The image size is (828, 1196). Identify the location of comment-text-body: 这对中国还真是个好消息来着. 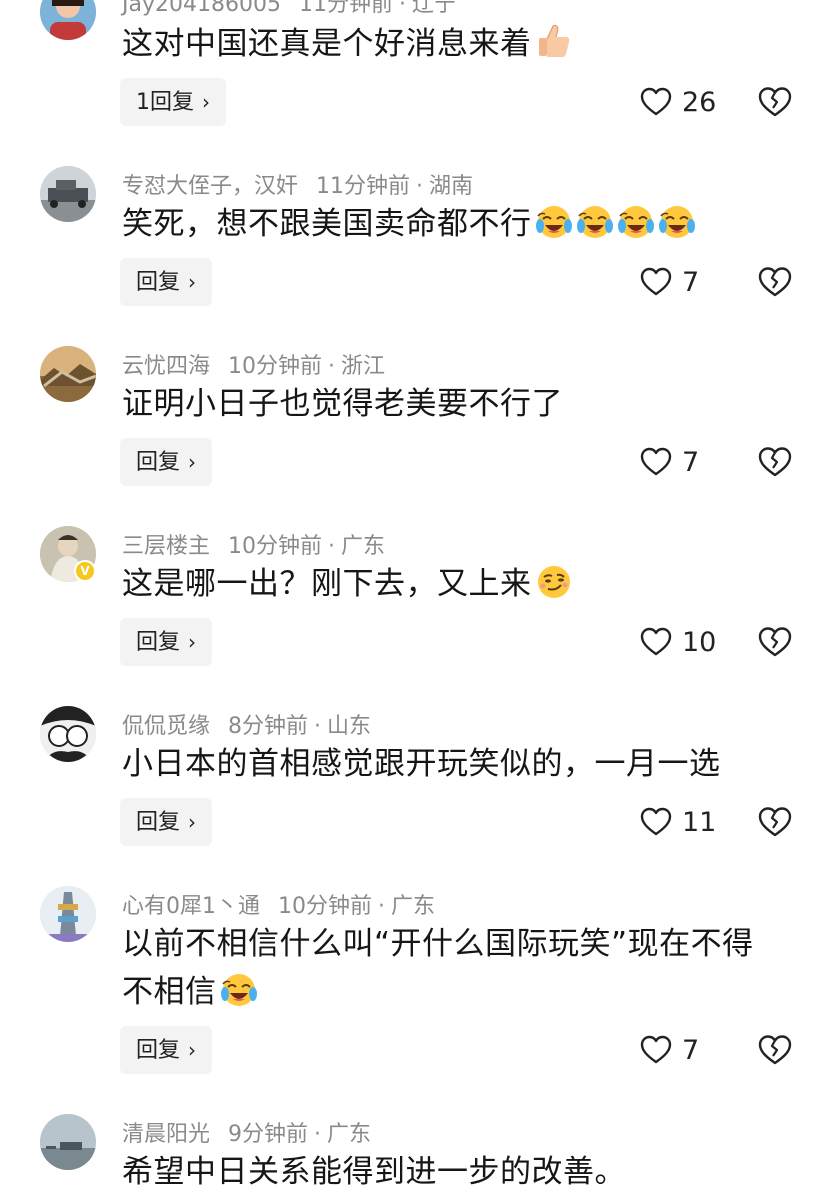
(327, 44).